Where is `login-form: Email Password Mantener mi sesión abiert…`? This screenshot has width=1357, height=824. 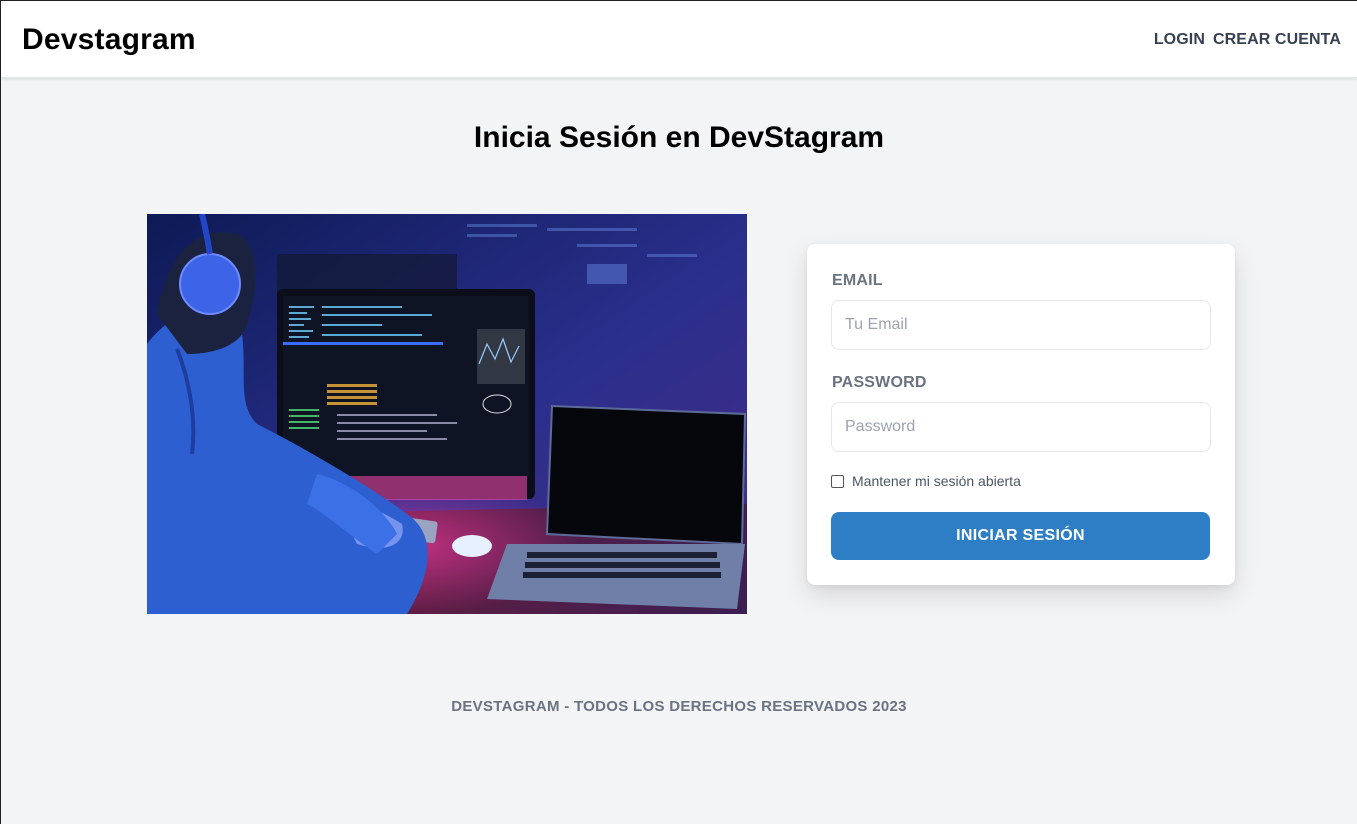 login-form: Email Password Mantener mi sesión abiert… is located at coordinates (1021, 414).